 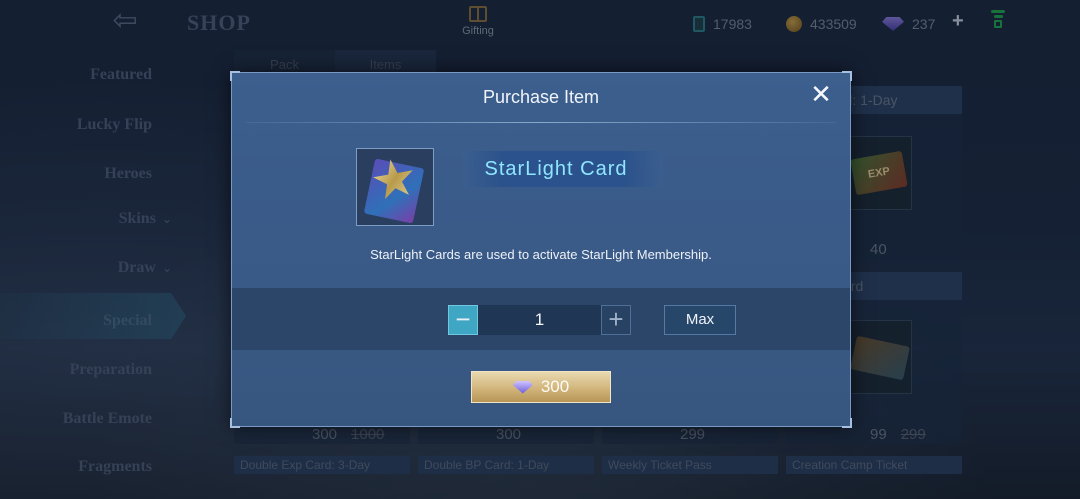 I want to click on item-name: StarLight Card, so click(x=556, y=169).